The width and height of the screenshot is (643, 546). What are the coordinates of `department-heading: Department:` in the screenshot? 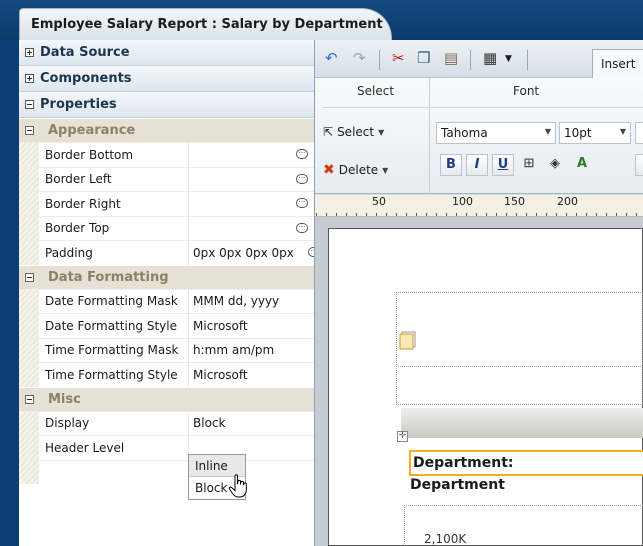 It's located at (526, 463).